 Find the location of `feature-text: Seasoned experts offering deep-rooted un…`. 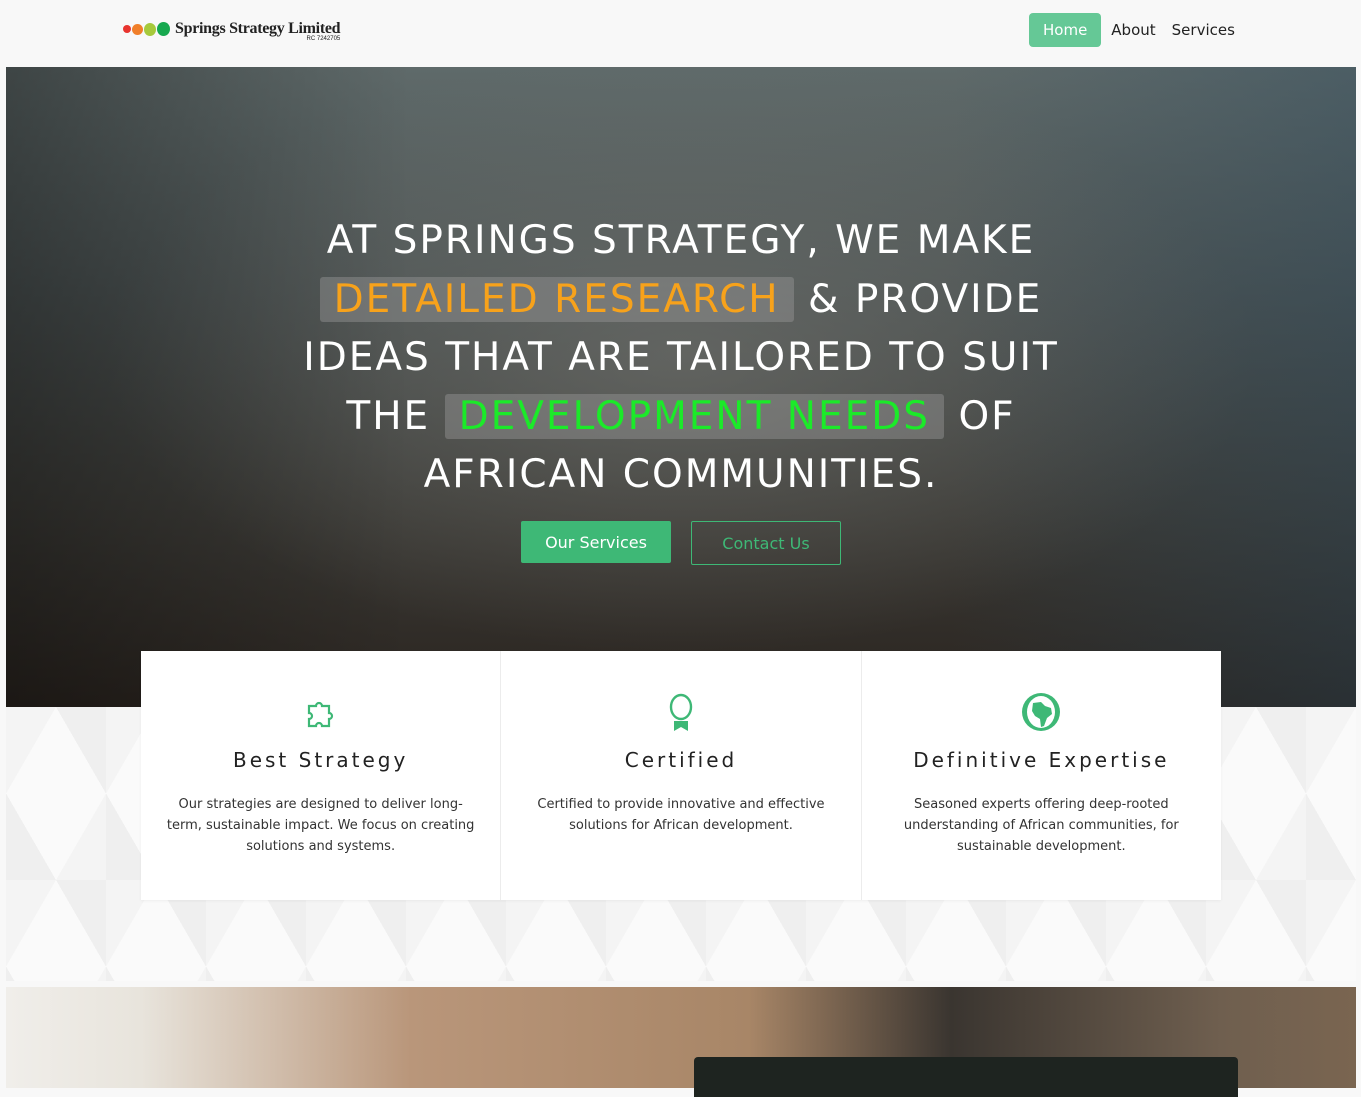

feature-text: Seasoned experts offering deep-rooted un… is located at coordinates (1041, 825).